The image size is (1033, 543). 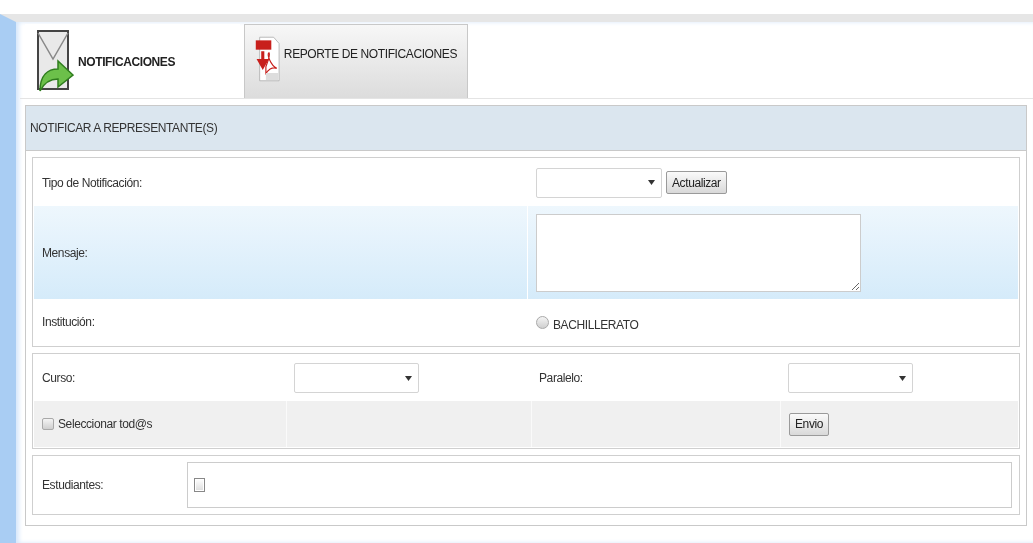 What do you see at coordinates (596, 325) in the screenshot?
I see `option-label: BACHILLERATO` at bounding box center [596, 325].